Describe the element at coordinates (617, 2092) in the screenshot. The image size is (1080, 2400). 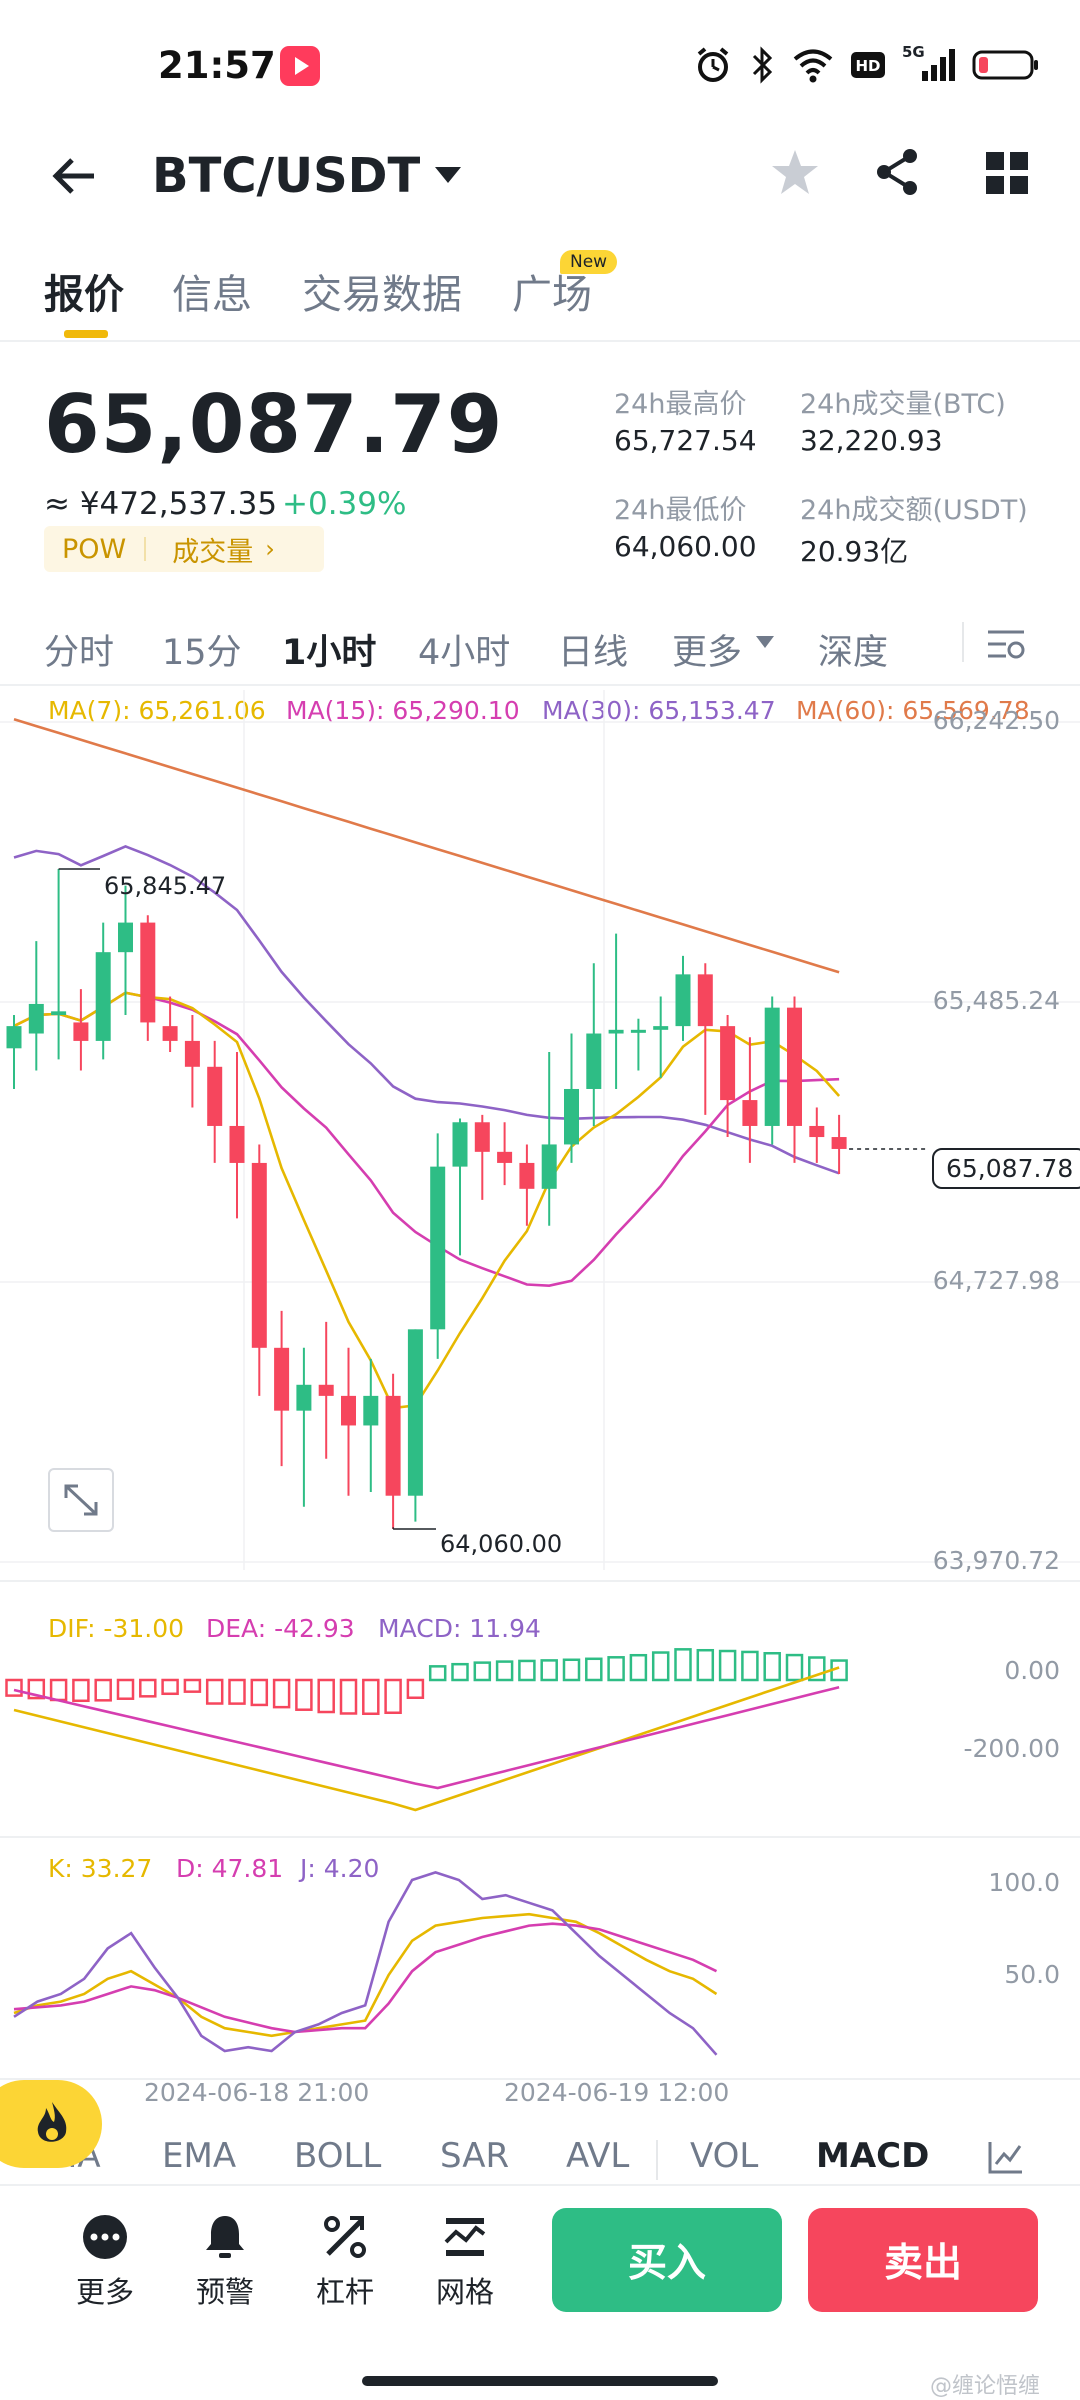
I see `time-axis-1: 2024-06-19 12:00` at that location.